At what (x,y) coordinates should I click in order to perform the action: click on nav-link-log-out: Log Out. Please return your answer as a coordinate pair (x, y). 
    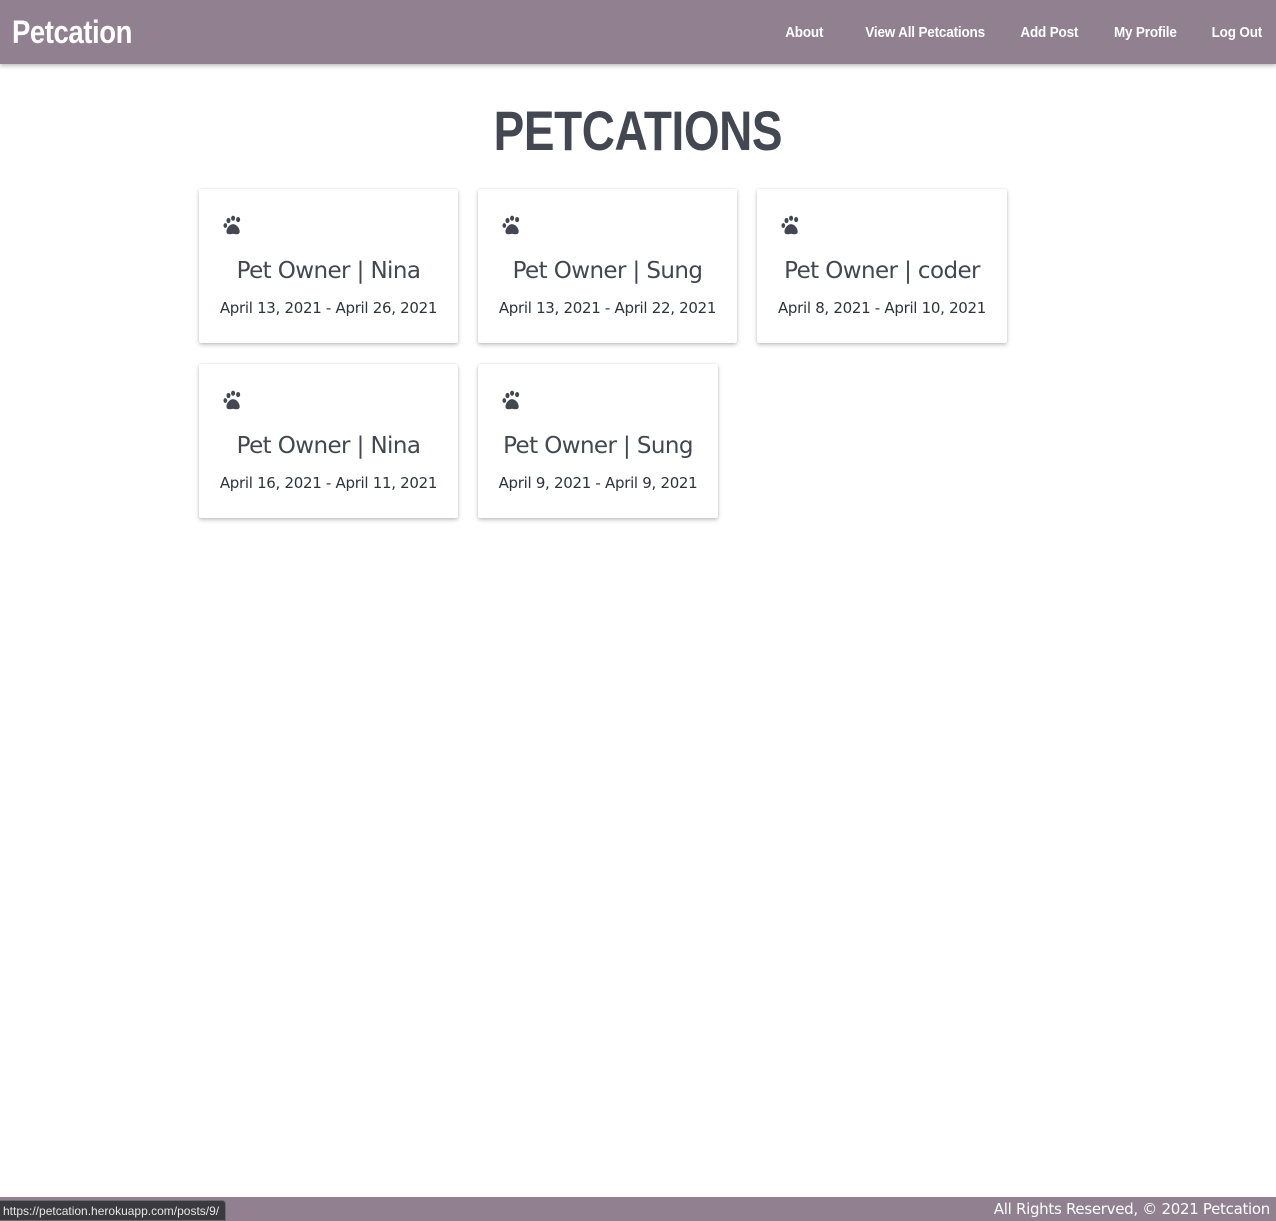
    Looking at the image, I should click on (1237, 32).